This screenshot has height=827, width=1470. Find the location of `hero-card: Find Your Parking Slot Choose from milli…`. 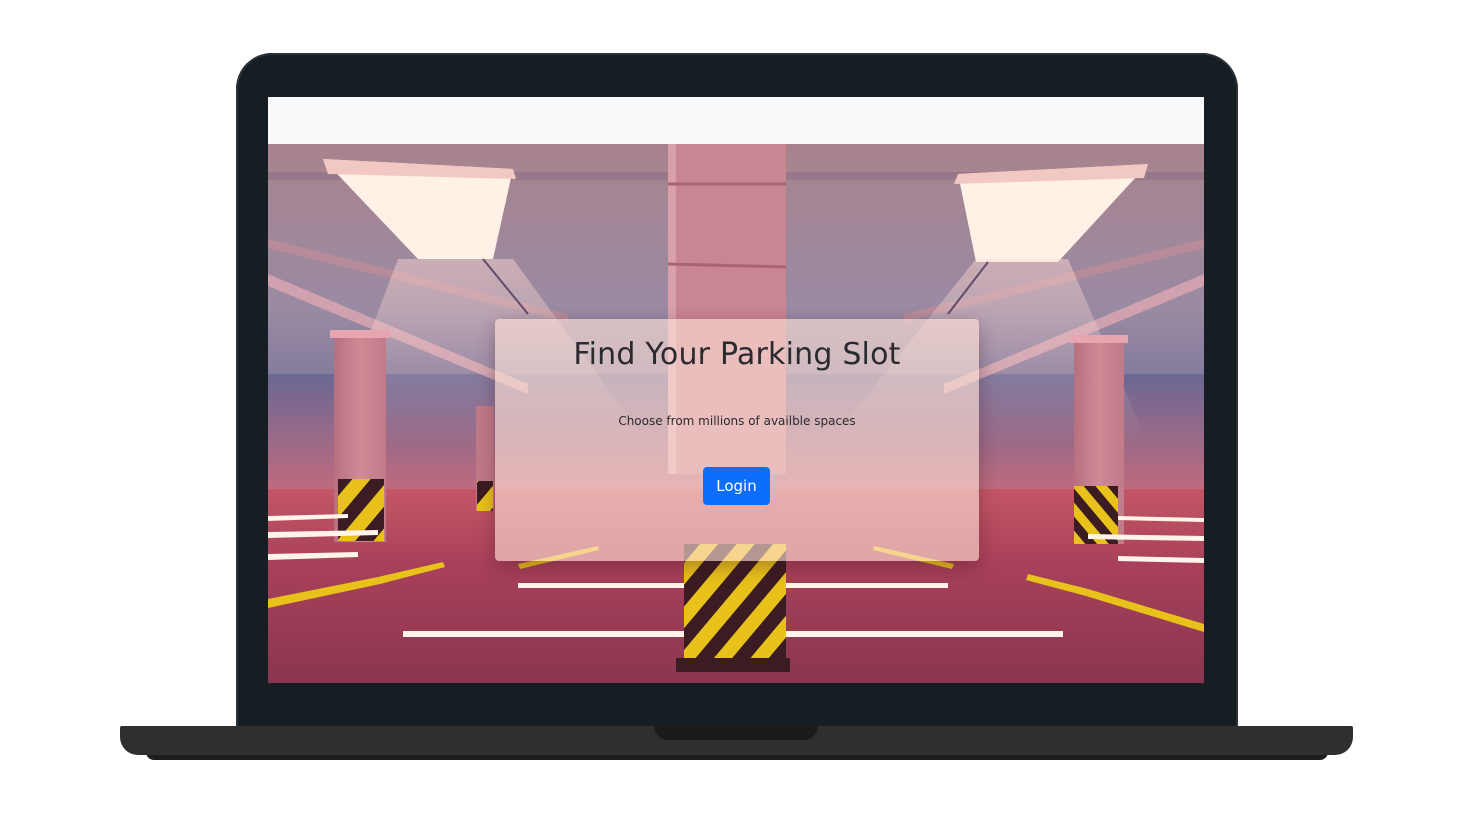

hero-card: Find Your Parking Slot Choose from milli… is located at coordinates (737, 440).